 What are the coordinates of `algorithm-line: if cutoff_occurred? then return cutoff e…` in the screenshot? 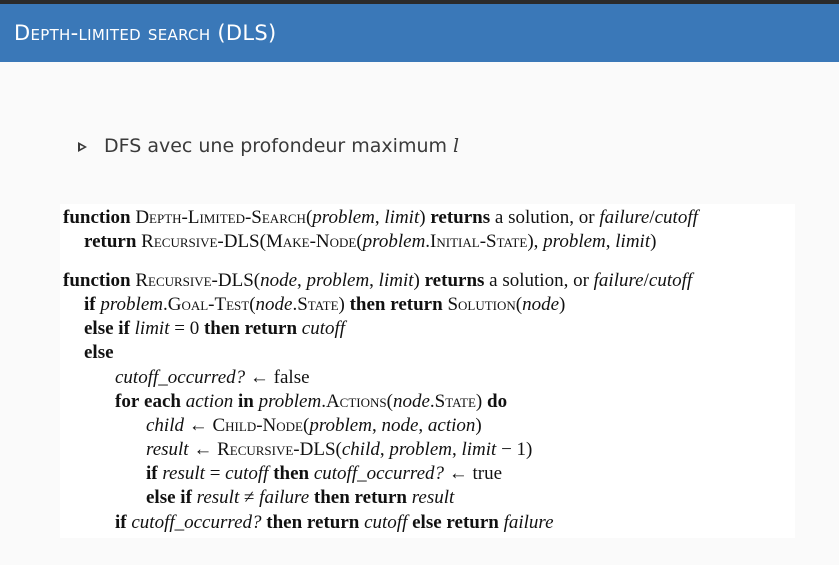 It's located at (334, 522).